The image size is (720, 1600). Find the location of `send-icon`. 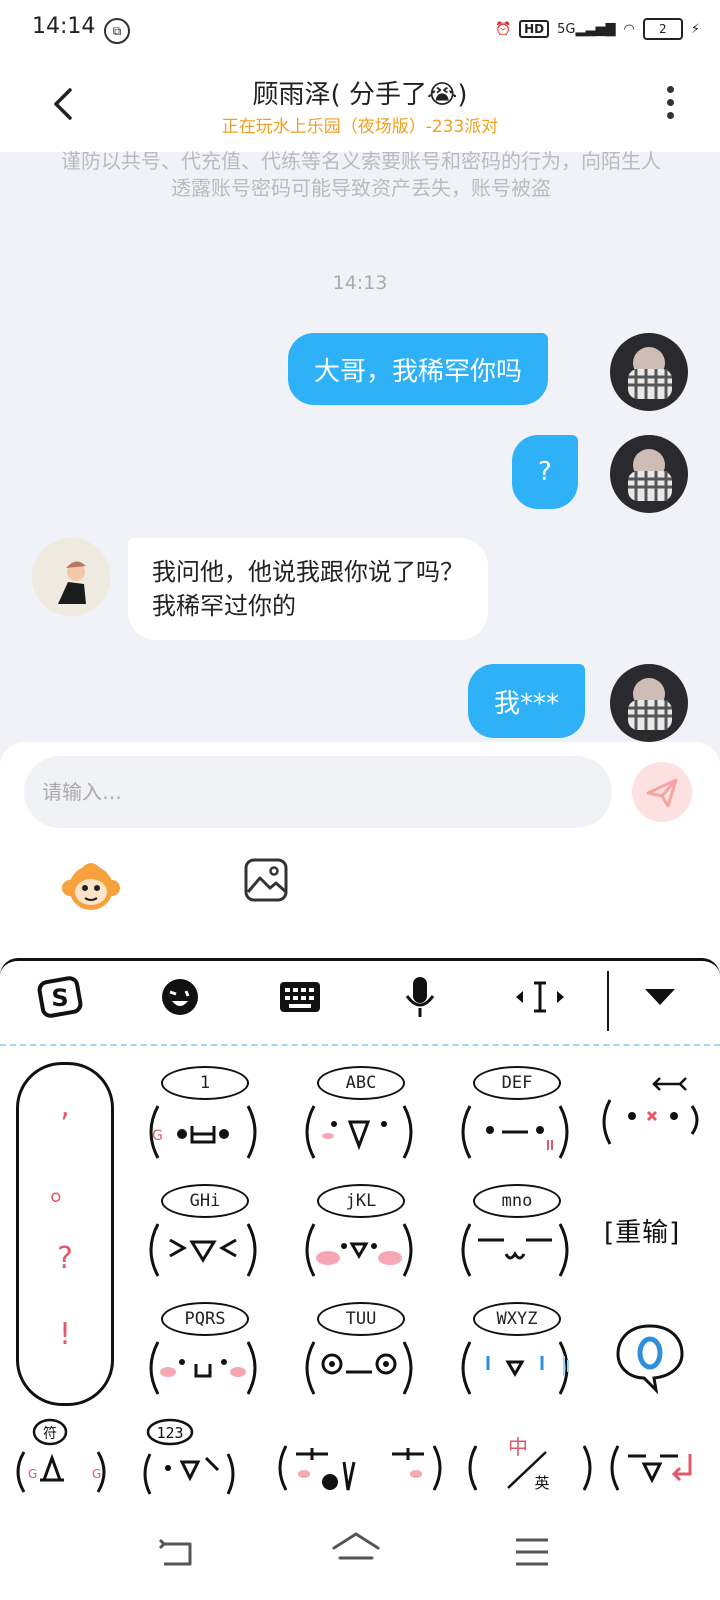

send-icon is located at coordinates (662, 793).